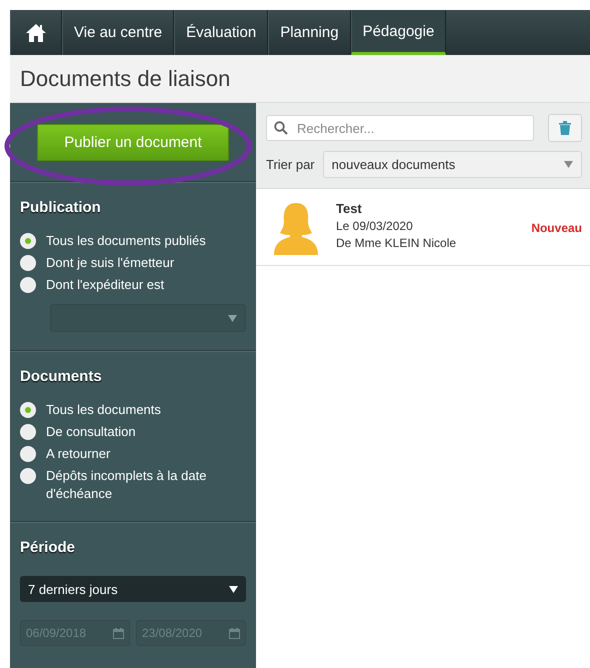  What do you see at coordinates (423, 227) in the screenshot?
I see `document-item: Test Le 09/03/2020 De Mme KLEIN Nicole Nouveau` at bounding box center [423, 227].